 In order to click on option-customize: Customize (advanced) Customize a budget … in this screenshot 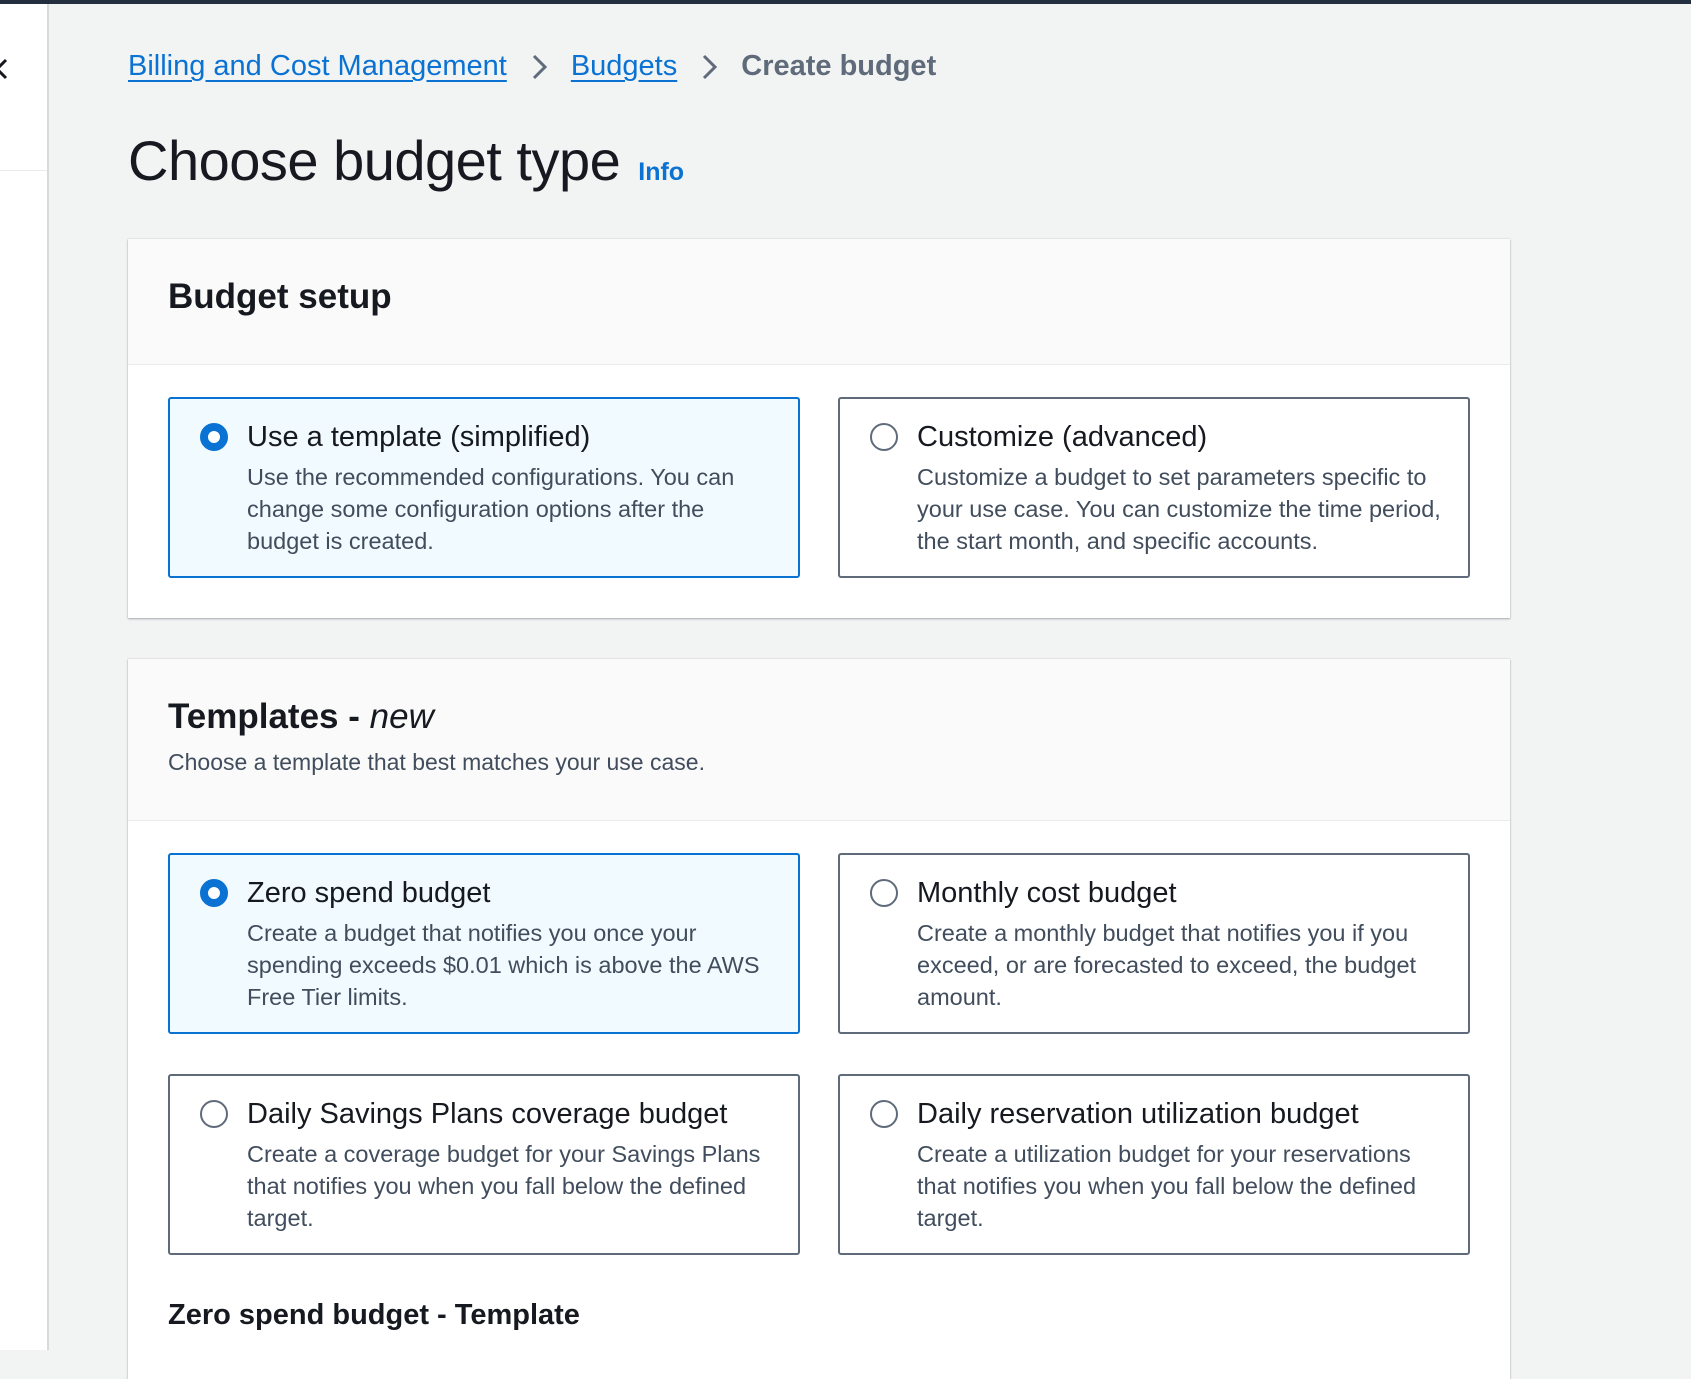, I will do `click(1154, 487)`.